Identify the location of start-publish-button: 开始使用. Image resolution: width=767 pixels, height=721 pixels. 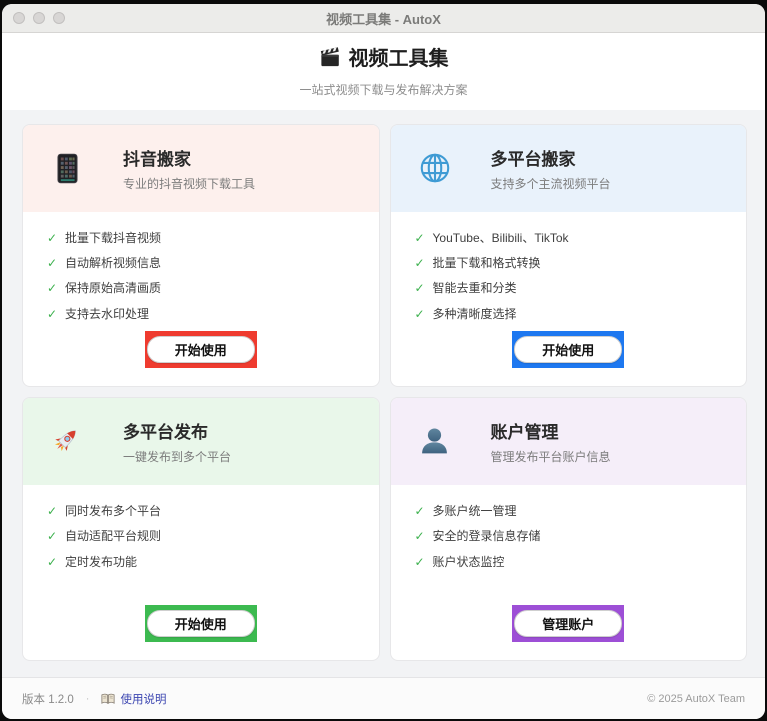
(200, 623).